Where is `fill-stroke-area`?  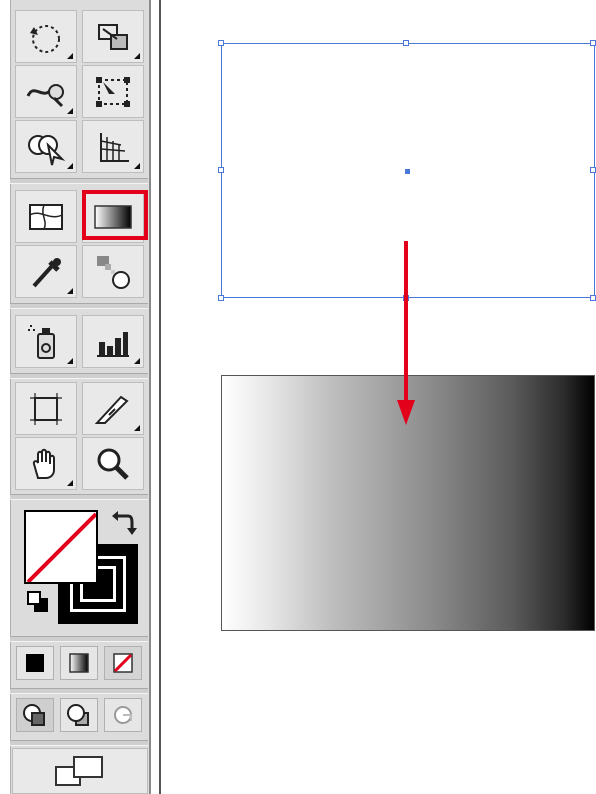
fill-stroke-area is located at coordinates (80, 567).